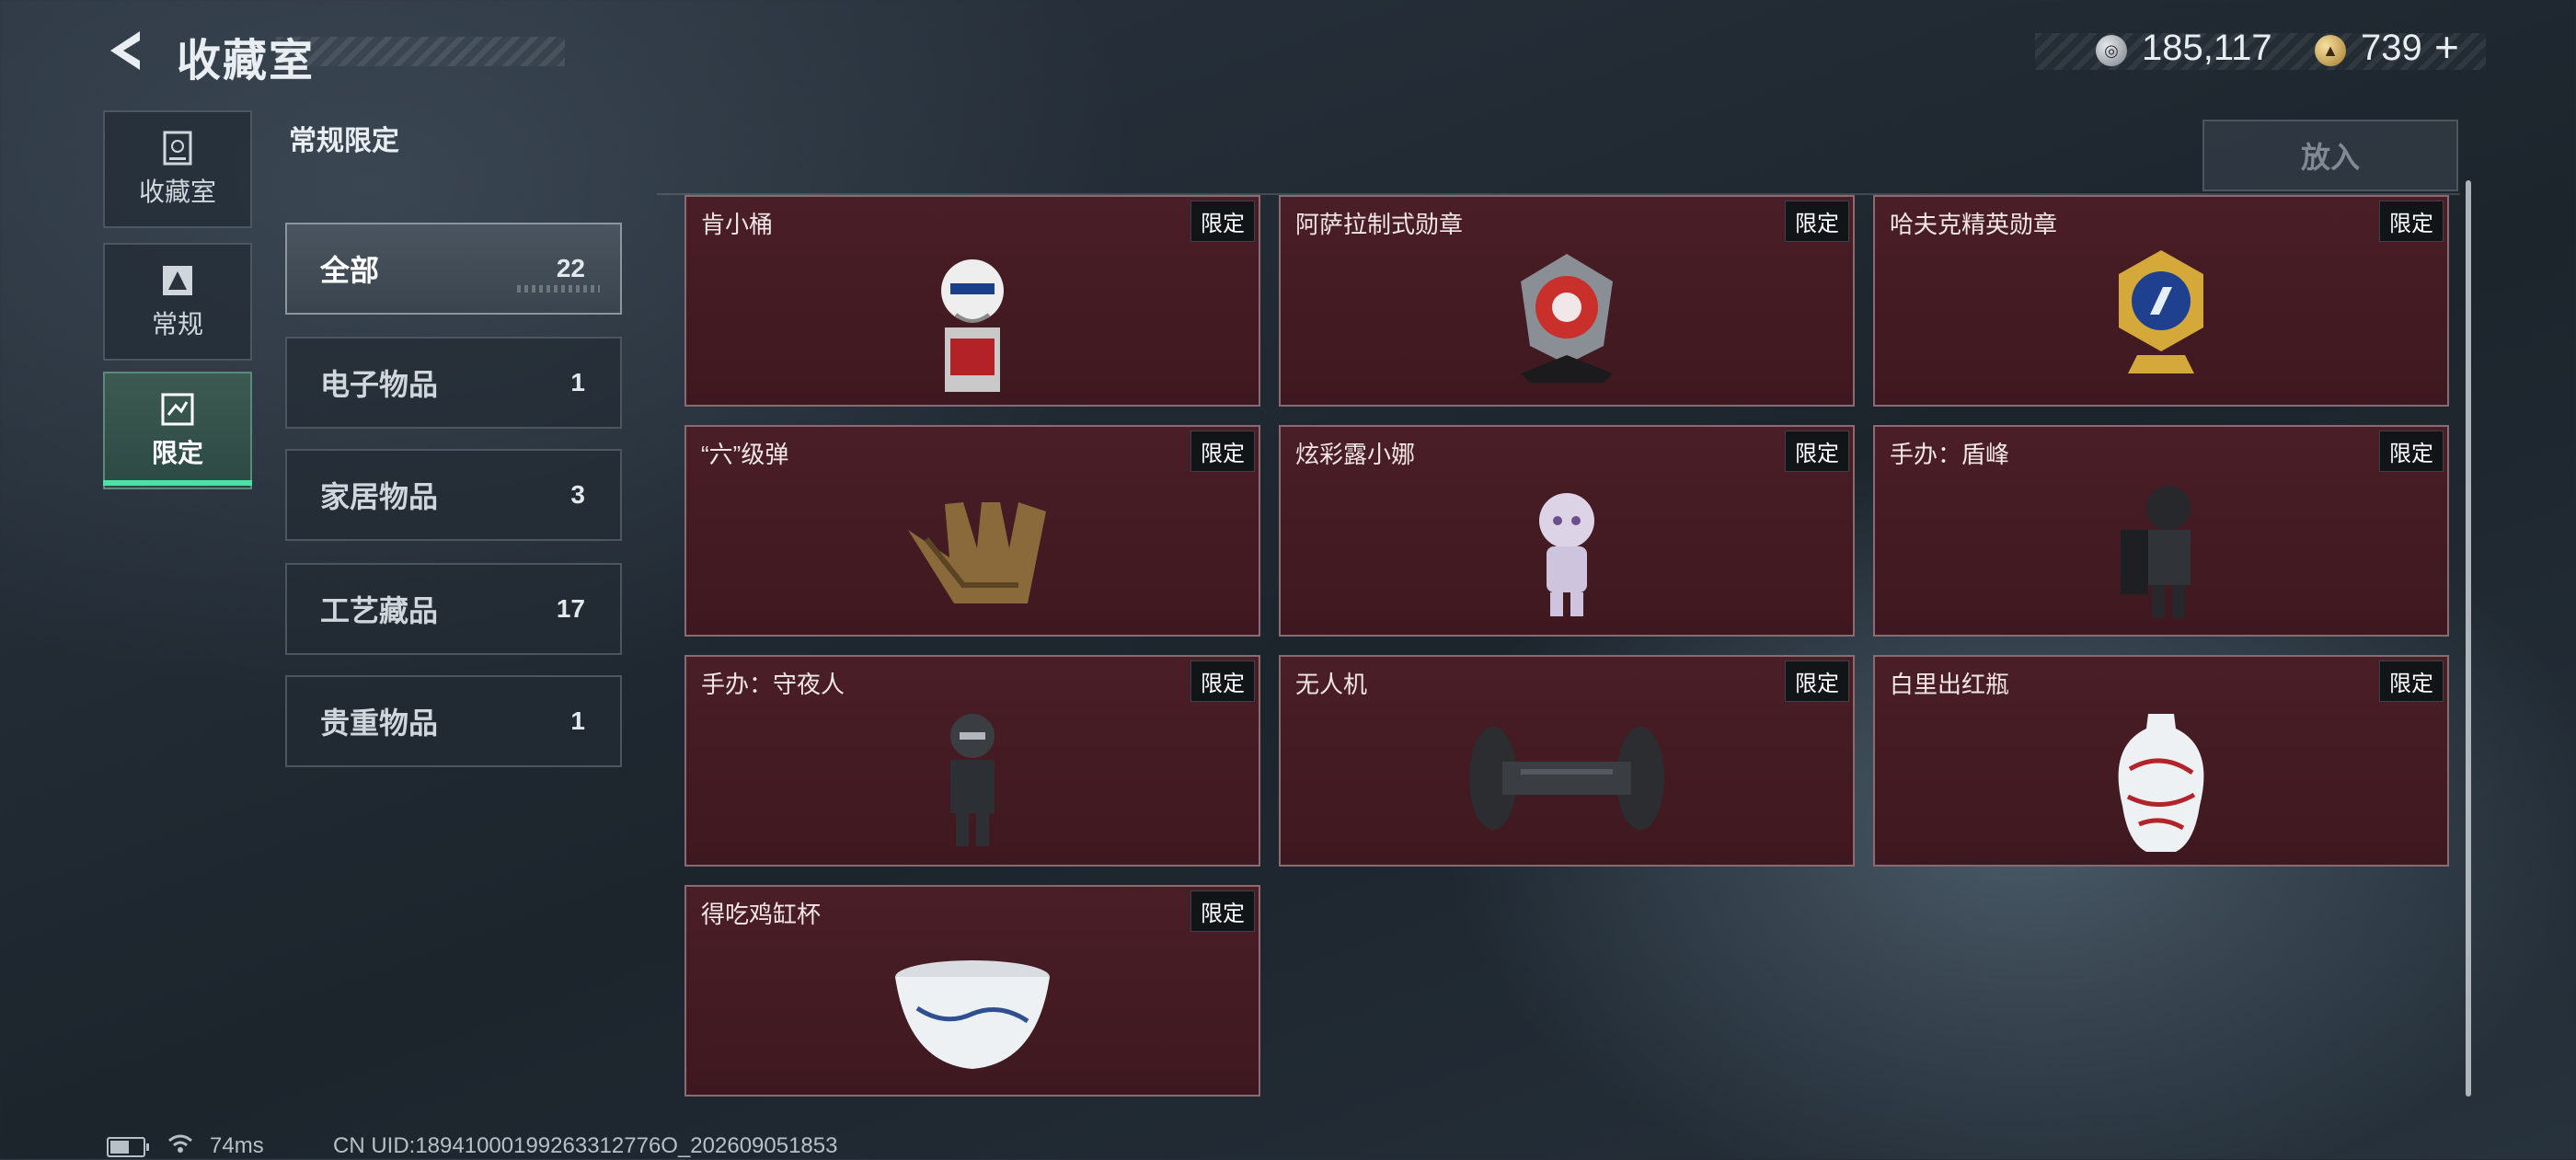 The image size is (2576, 1160). I want to click on category-name: 全部, so click(350, 270).